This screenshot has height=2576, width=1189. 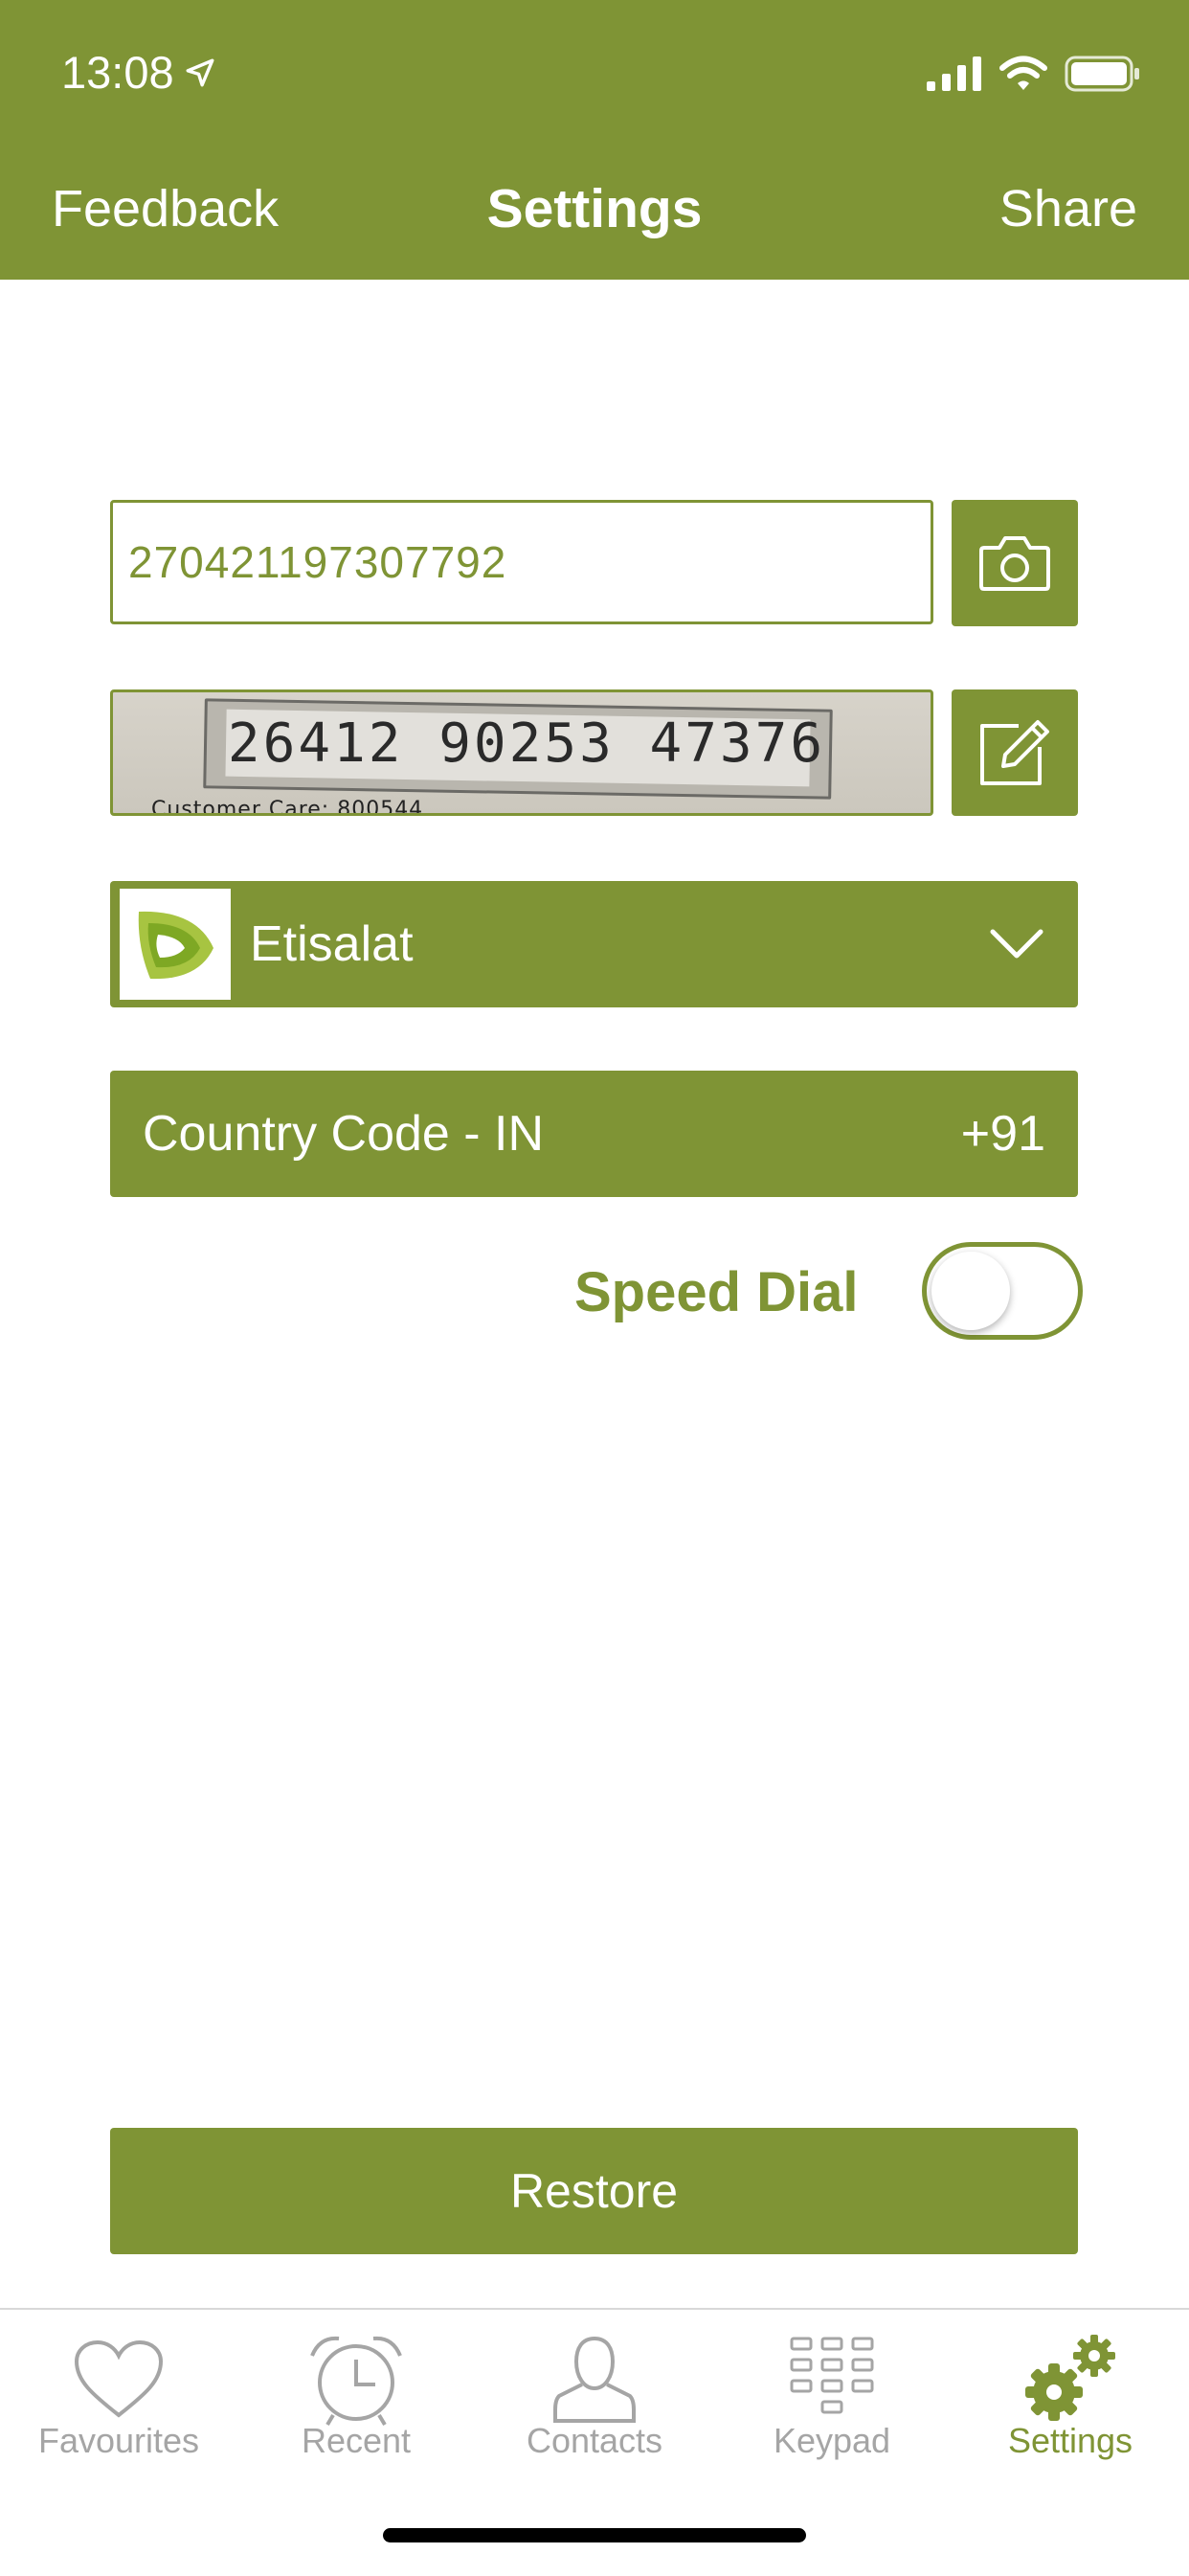 What do you see at coordinates (716, 1292) in the screenshot?
I see `speed-dial-label: Speed Dial` at bounding box center [716, 1292].